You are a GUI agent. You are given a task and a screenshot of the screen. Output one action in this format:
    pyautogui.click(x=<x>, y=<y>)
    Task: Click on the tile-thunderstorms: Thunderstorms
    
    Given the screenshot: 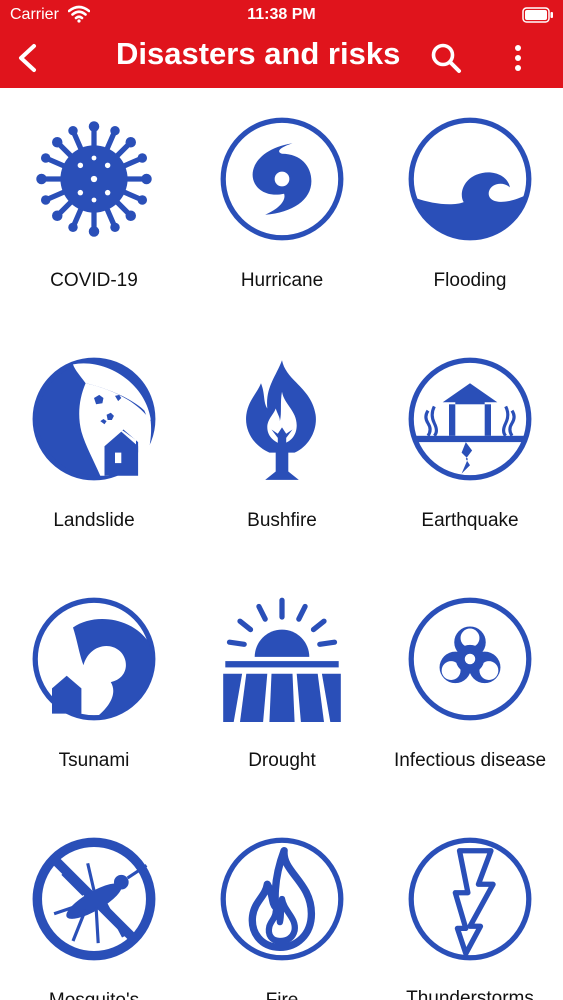 What is the action you would take?
    pyautogui.click(x=469, y=904)
    